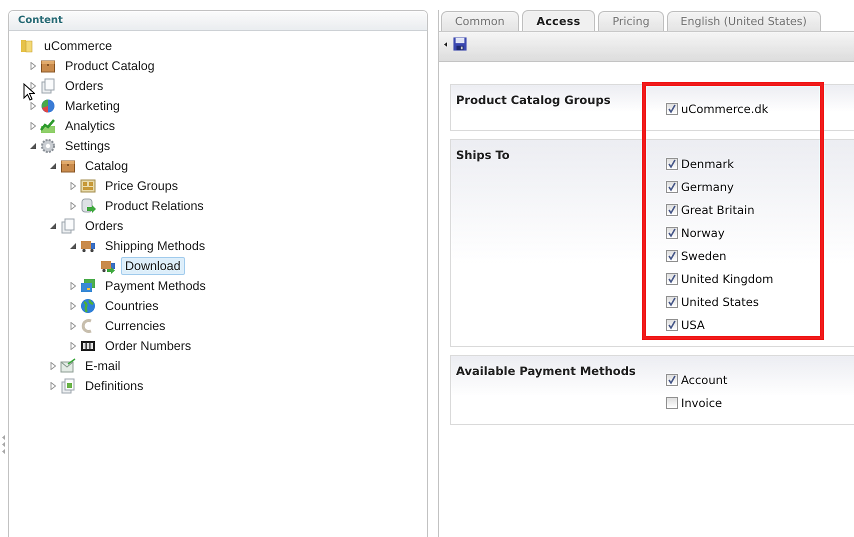 The height and width of the screenshot is (537, 854). What do you see at coordinates (131, 306) in the screenshot?
I see `tree-item: Countries` at bounding box center [131, 306].